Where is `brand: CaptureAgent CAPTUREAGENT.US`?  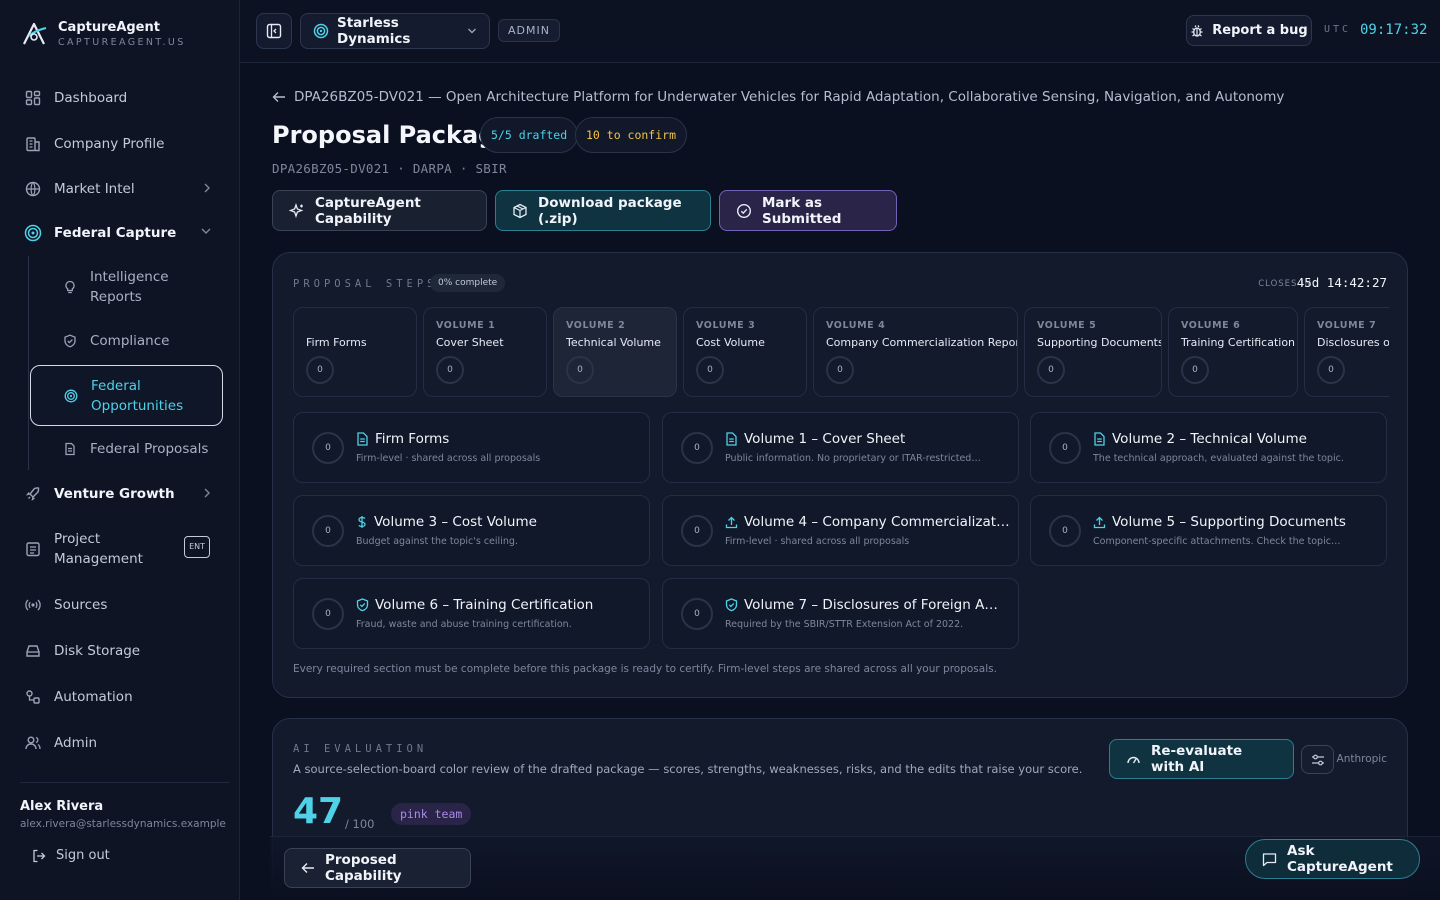
brand: CaptureAgent CAPTUREAGENT.US is located at coordinates (103, 34).